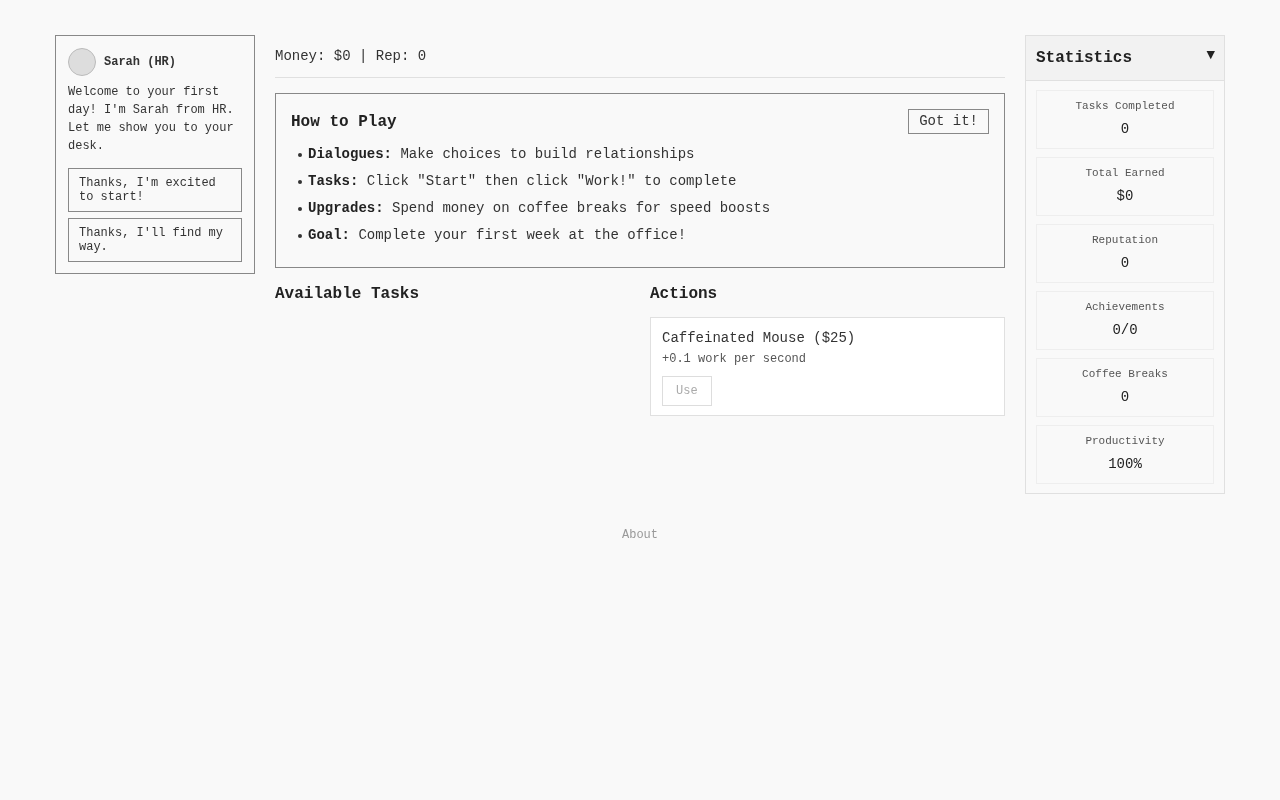  I want to click on got-it-button: Got it!, so click(948, 121).